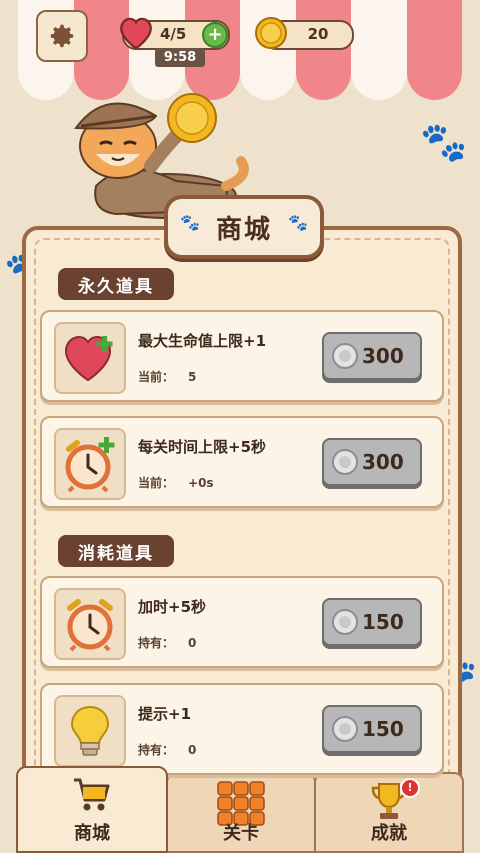 The width and height of the screenshot is (480, 853). Describe the element at coordinates (241, 833) in the screenshot. I see `tab-label: 关卡` at that location.